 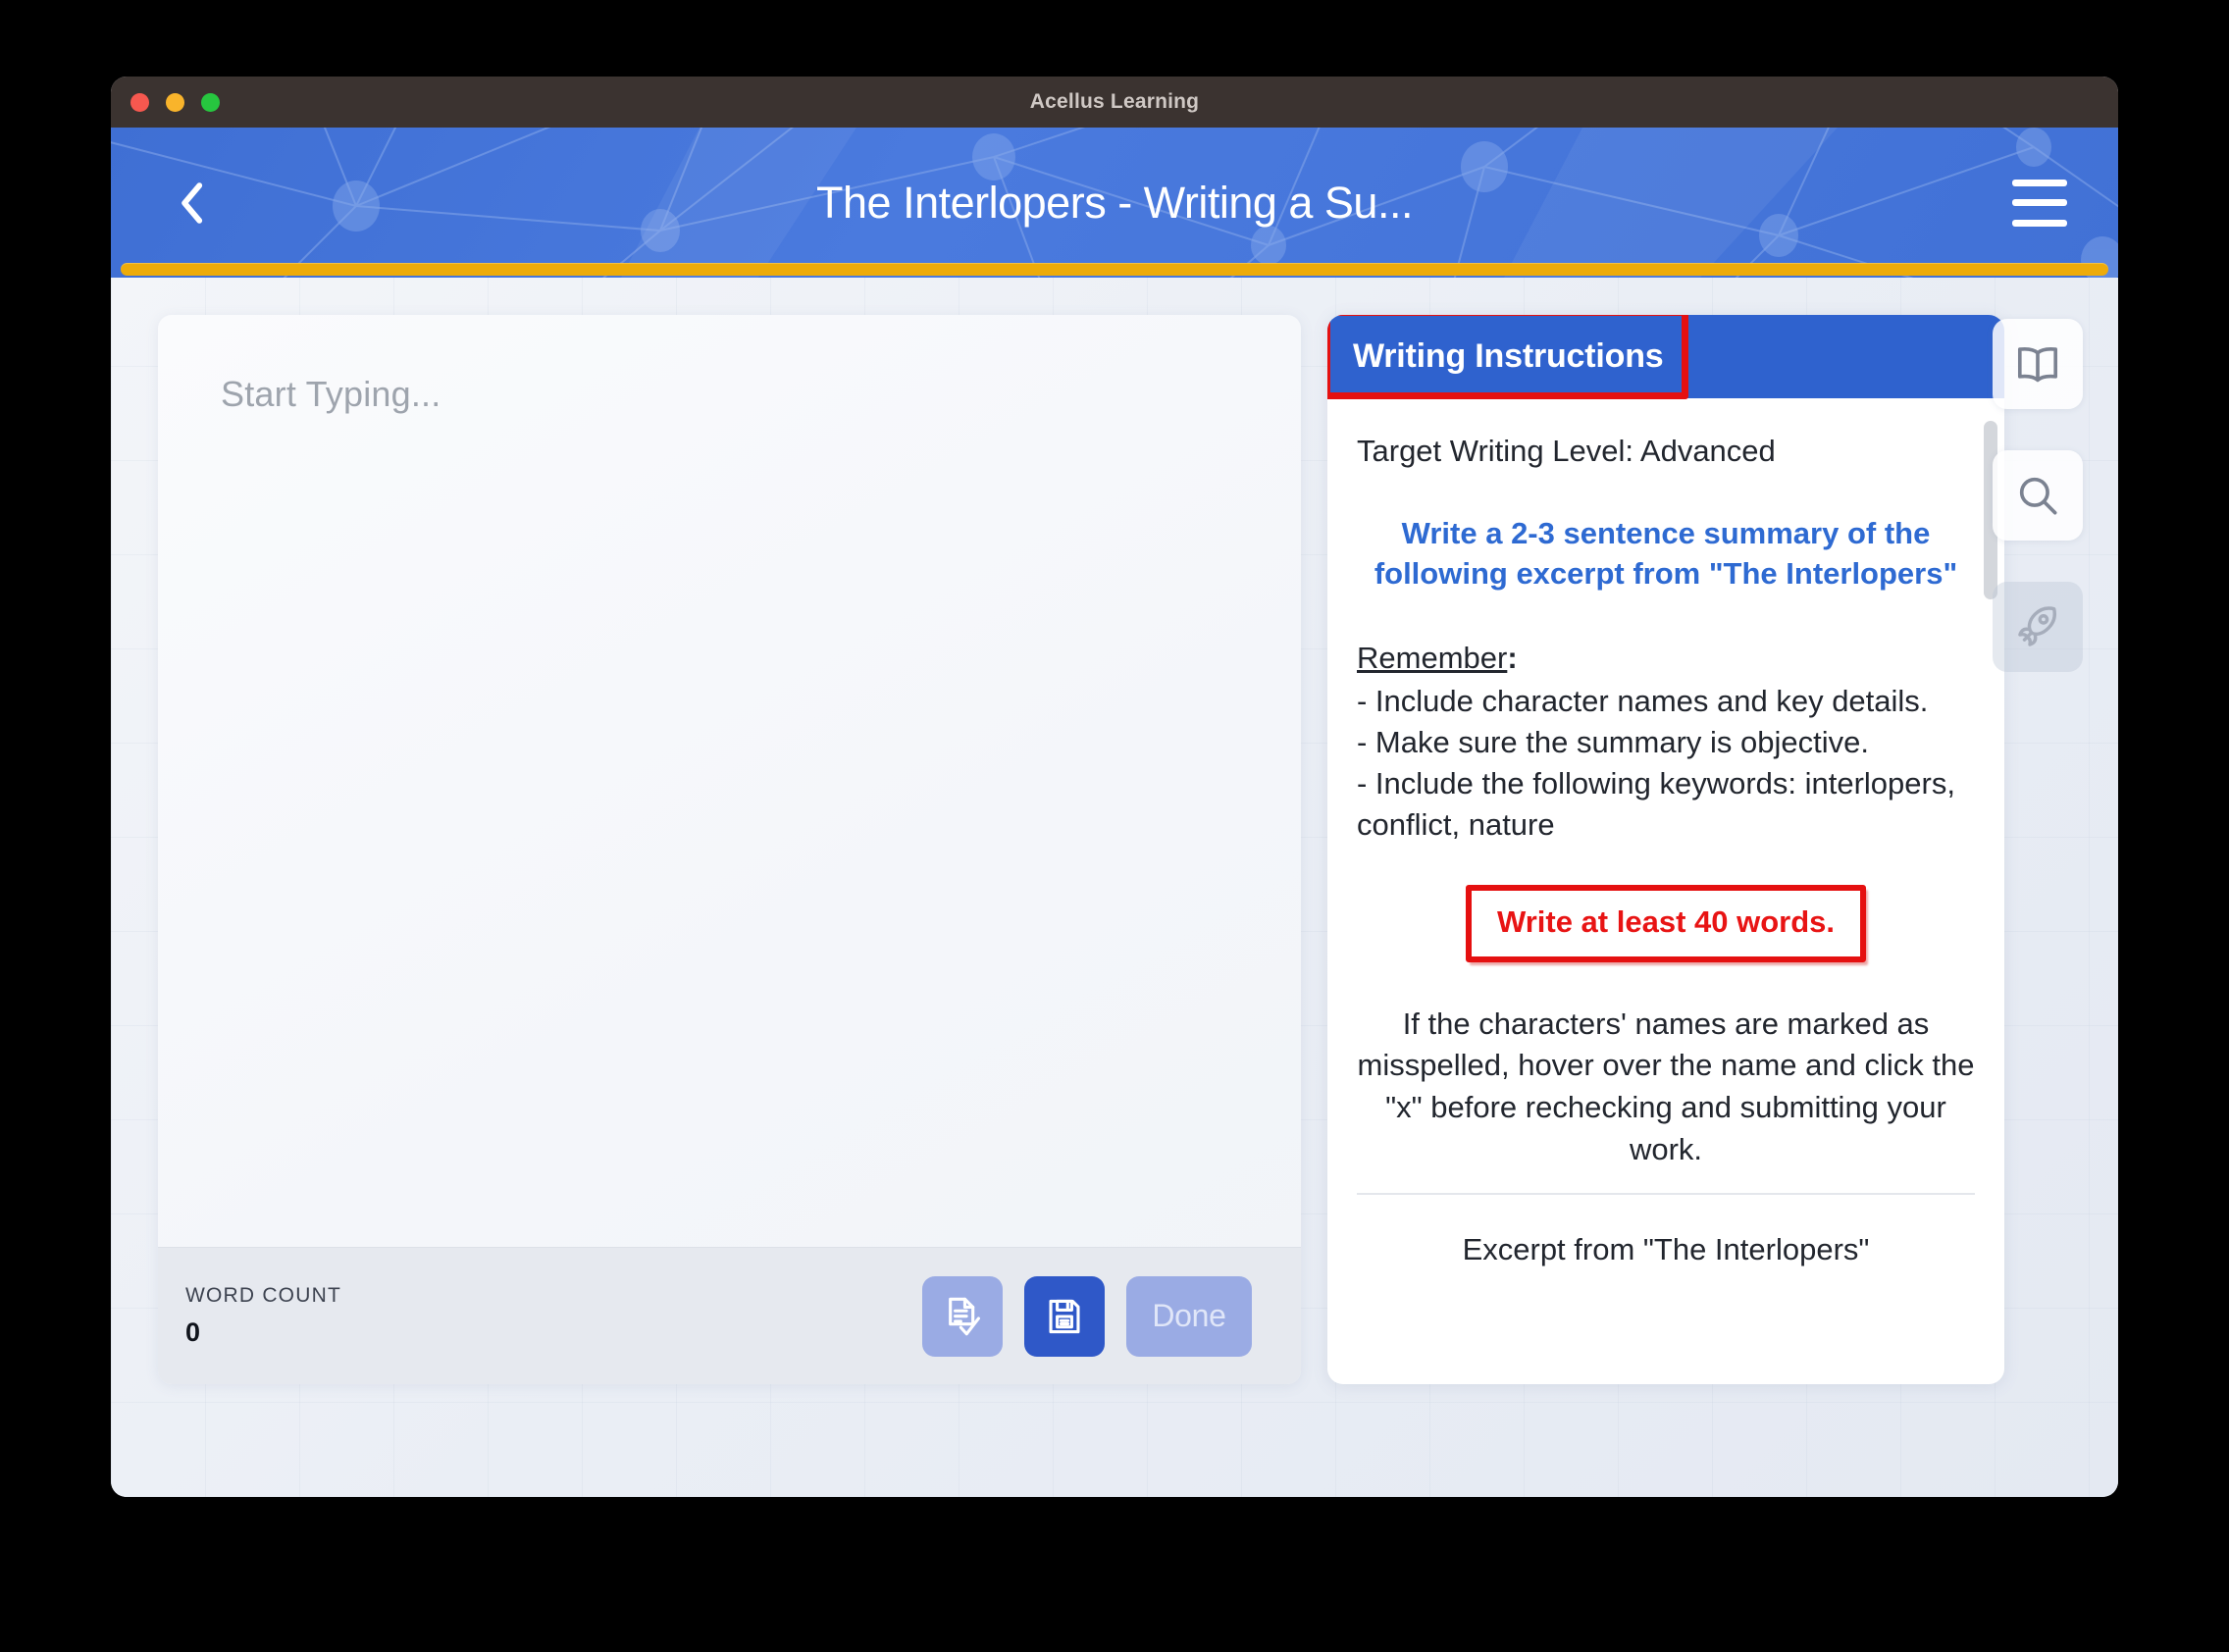 I want to click on book-icon, so click(x=2038, y=365).